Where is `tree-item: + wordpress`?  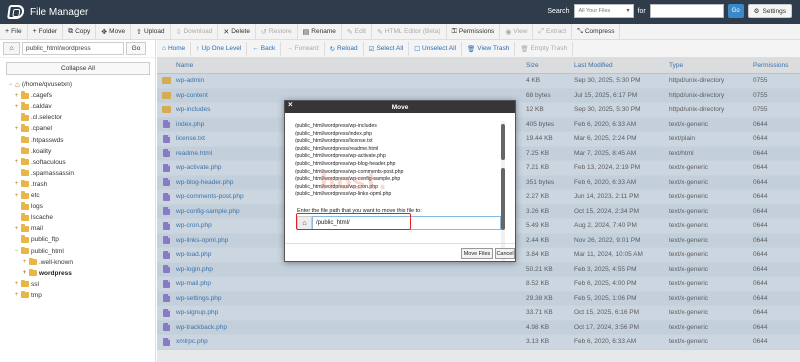
tree-item: + wordpress is located at coordinates (47, 273).